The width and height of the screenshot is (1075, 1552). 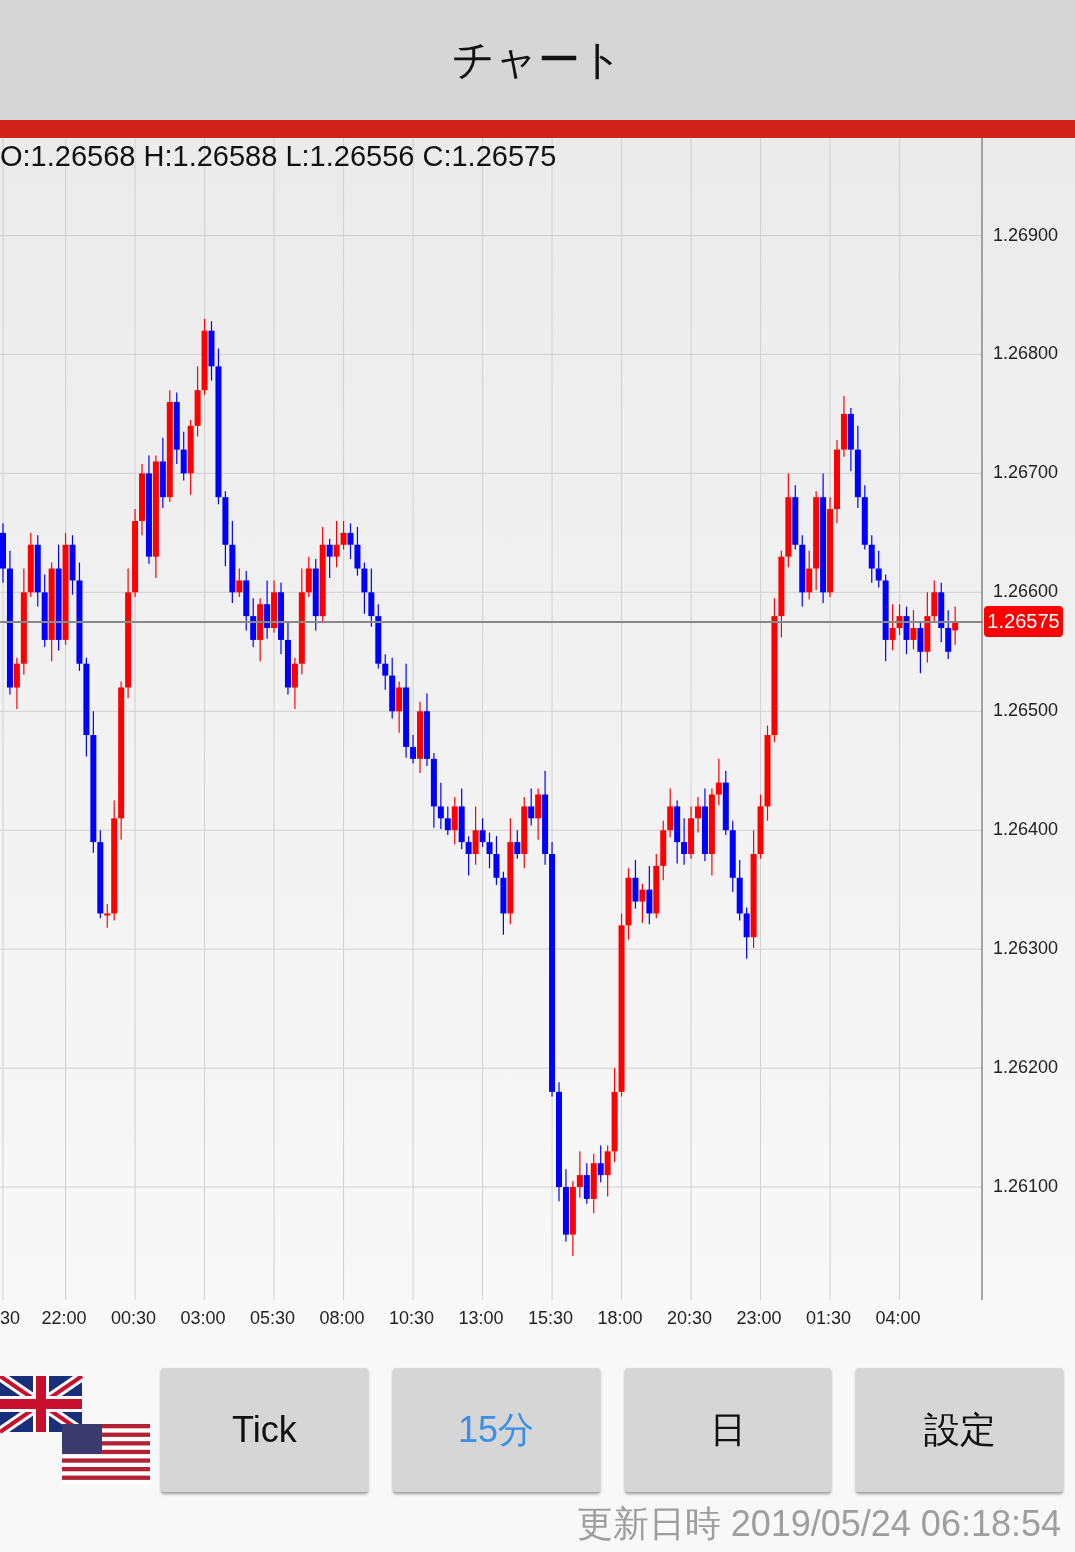 I want to click on x-axis-label: 13:00, so click(x=481, y=1318).